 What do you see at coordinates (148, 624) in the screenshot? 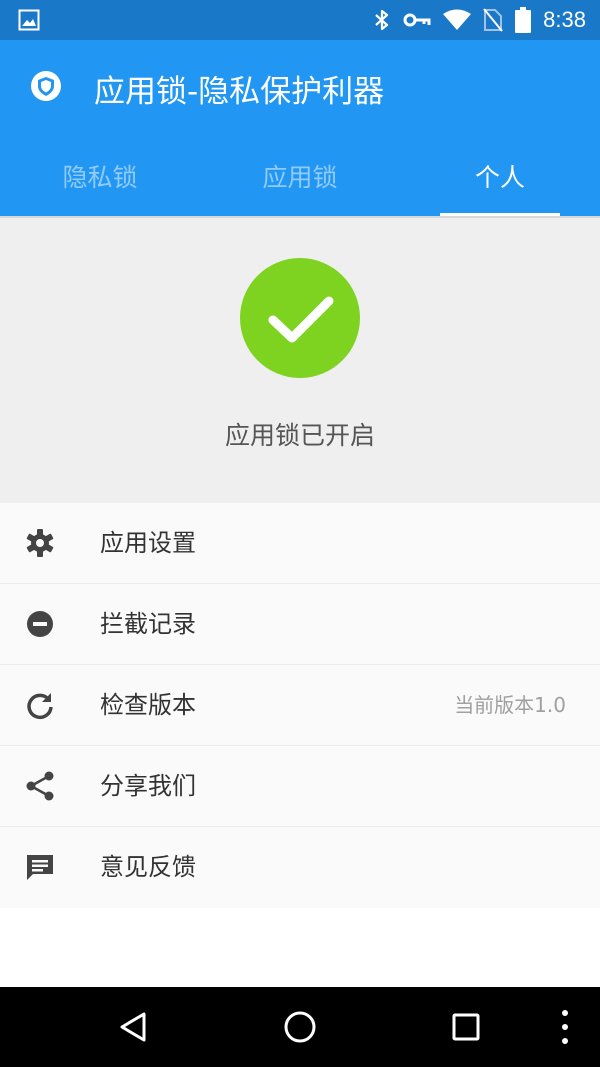
I see `menu-item-label: 拦截记录` at bounding box center [148, 624].